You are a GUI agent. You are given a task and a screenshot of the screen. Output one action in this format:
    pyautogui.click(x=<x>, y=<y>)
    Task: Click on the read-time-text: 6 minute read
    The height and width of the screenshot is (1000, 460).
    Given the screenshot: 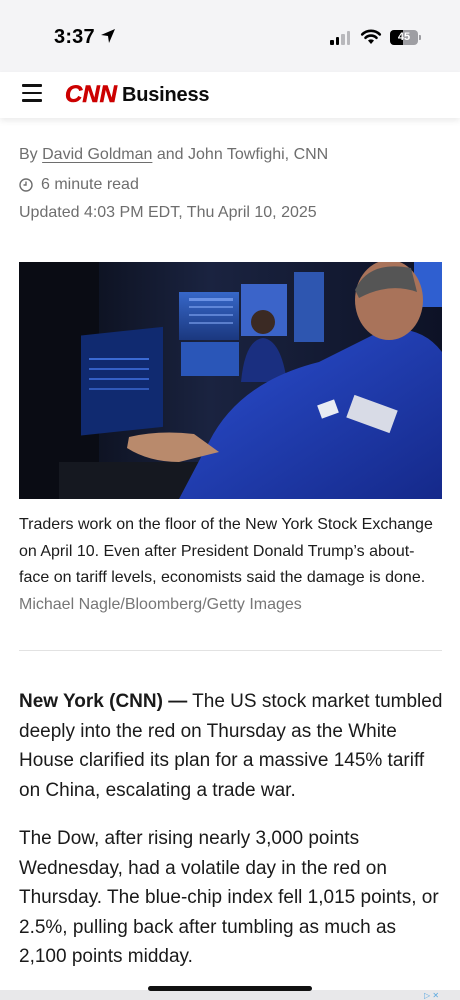 What is the action you would take?
    pyautogui.click(x=90, y=184)
    